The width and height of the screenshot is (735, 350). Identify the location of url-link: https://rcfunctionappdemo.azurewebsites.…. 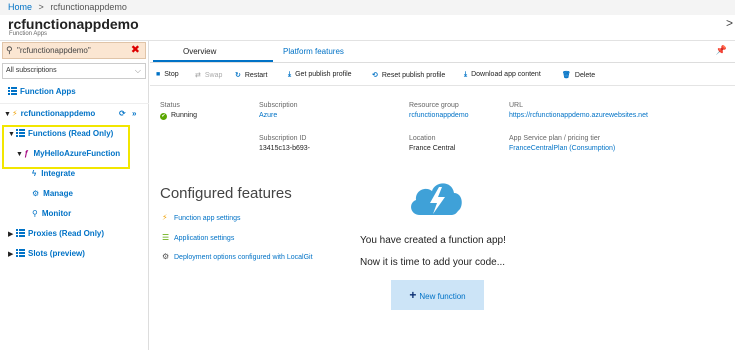
(578, 115).